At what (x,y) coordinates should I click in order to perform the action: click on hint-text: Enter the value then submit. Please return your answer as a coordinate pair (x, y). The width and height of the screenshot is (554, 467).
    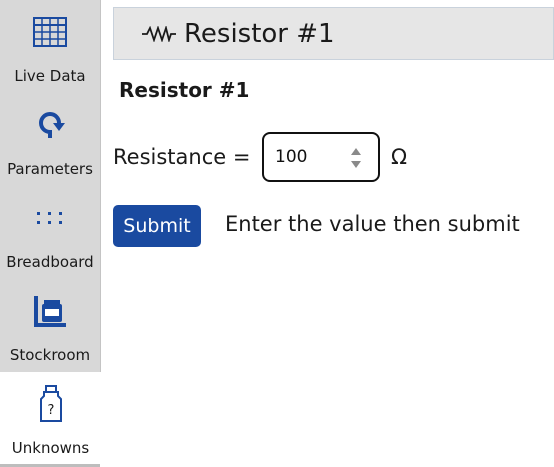
    Looking at the image, I should click on (372, 224).